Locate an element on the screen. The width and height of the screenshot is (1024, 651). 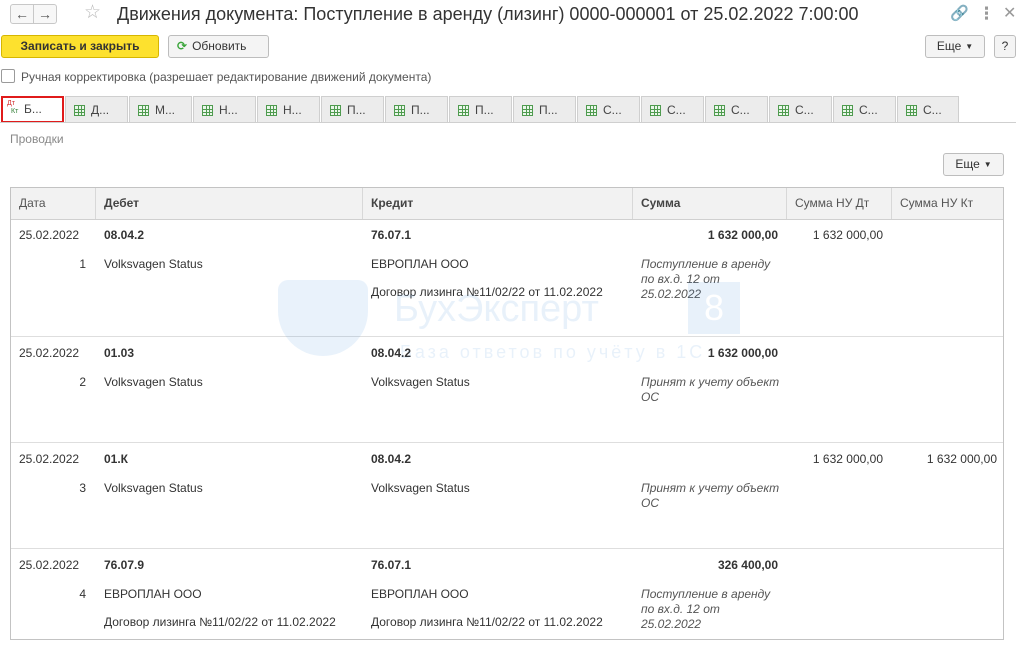
row-number: 3 is located at coordinates (82, 488).